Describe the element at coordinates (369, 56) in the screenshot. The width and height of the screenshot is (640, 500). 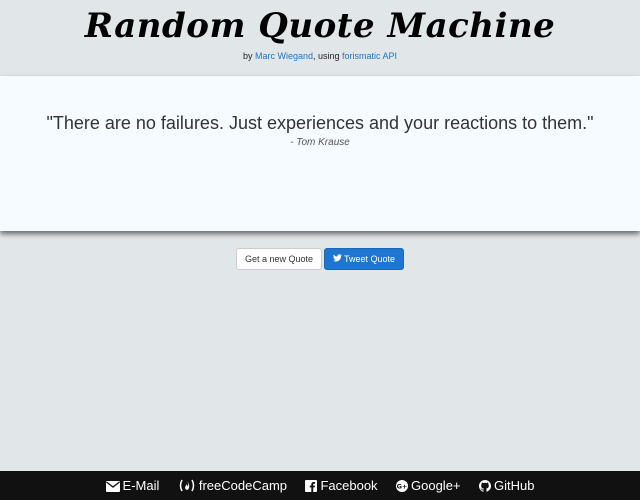
I see `api-link: forismatic API` at that location.